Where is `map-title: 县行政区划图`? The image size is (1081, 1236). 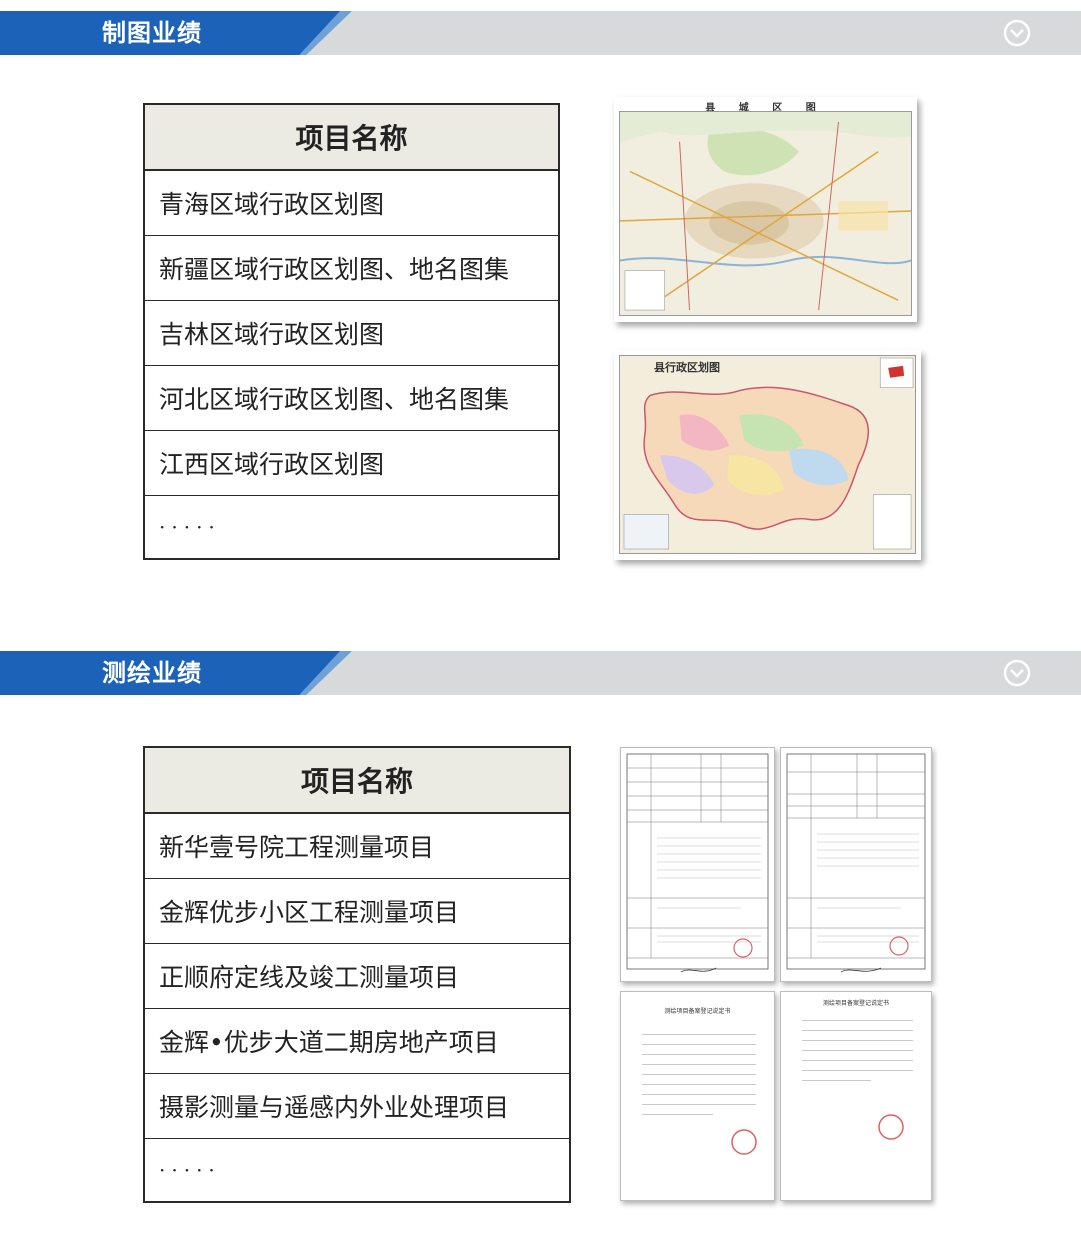
map-title: 县行政区划图 is located at coordinates (687, 367).